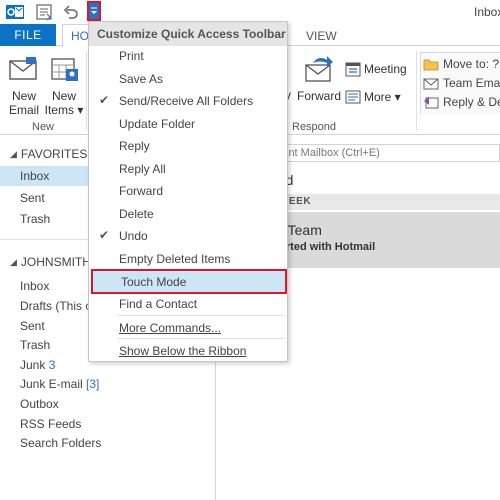 Image resolution: width=500 pixels, height=500 pixels. I want to click on menu-item-label: Print, so click(131, 56).